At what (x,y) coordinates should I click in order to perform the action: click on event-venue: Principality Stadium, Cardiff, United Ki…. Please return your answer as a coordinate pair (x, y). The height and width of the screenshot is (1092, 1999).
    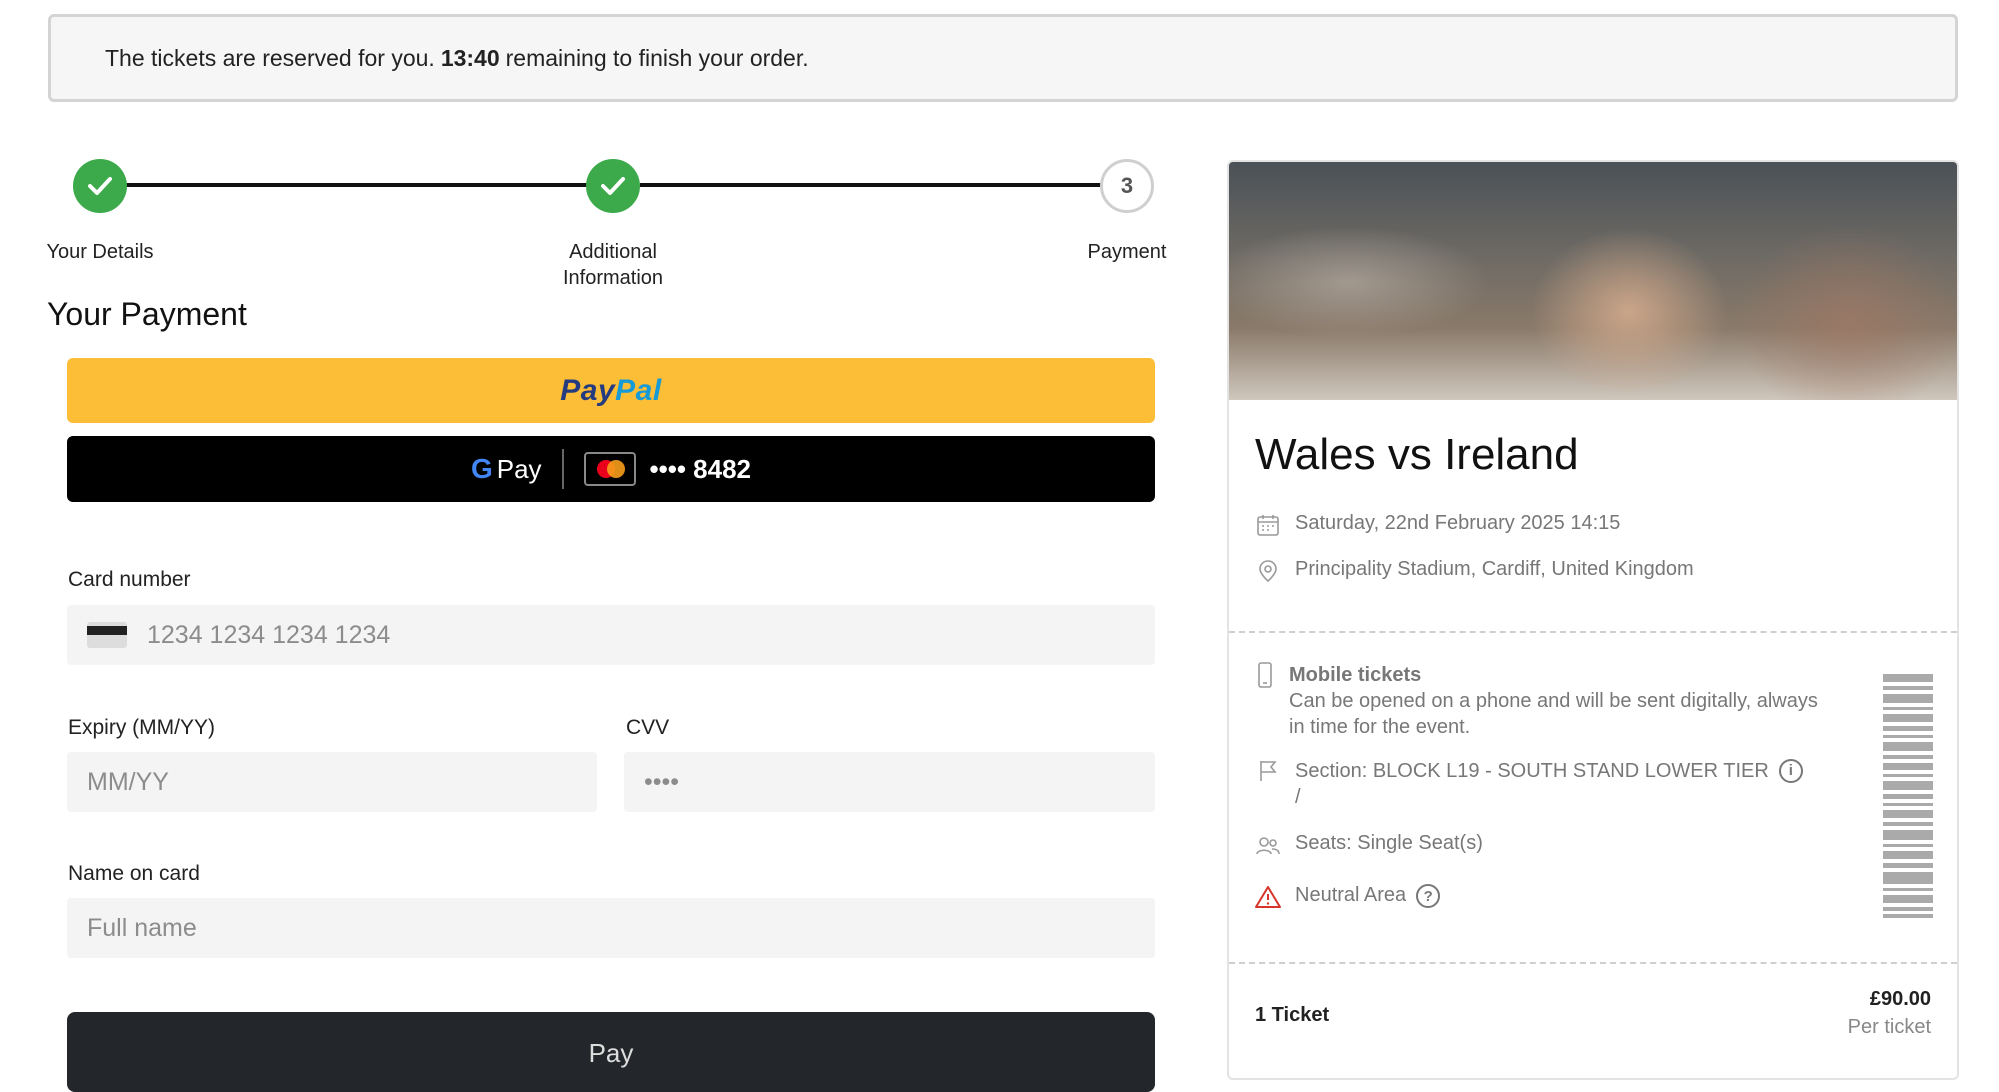
    Looking at the image, I should click on (1494, 569).